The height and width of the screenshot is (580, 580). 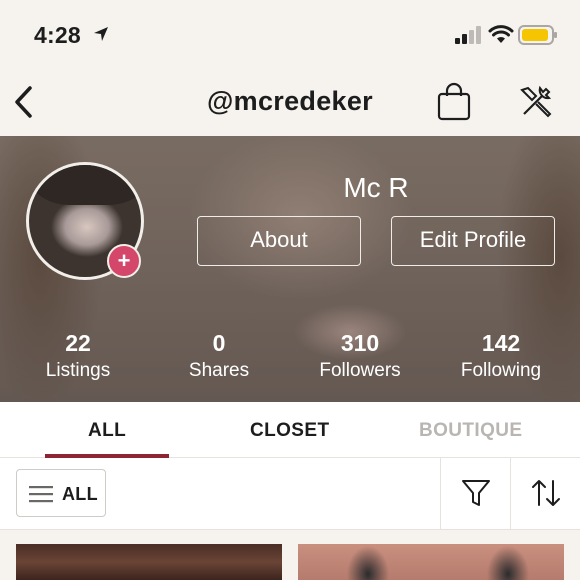 I want to click on filter-funnel-icon, so click(x=476, y=493).